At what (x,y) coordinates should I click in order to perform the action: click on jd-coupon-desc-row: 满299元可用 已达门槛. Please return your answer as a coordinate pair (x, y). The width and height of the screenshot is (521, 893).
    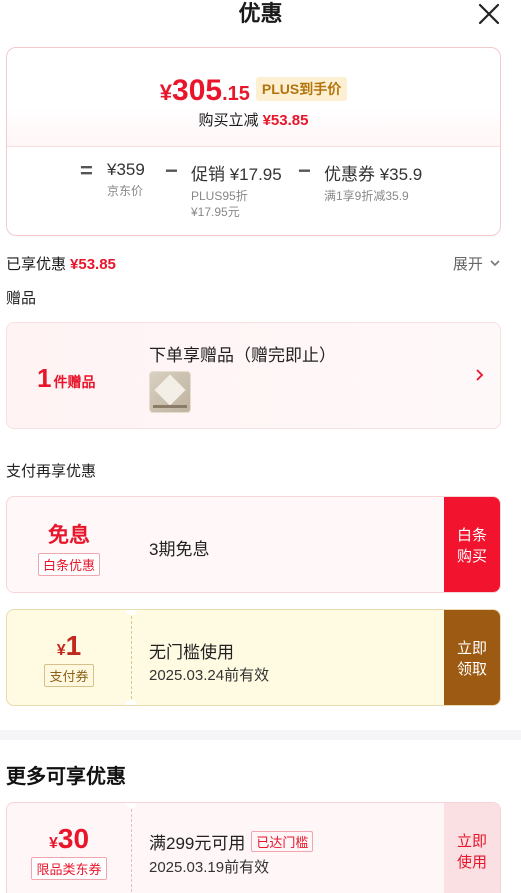
    Looking at the image, I should click on (231, 841).